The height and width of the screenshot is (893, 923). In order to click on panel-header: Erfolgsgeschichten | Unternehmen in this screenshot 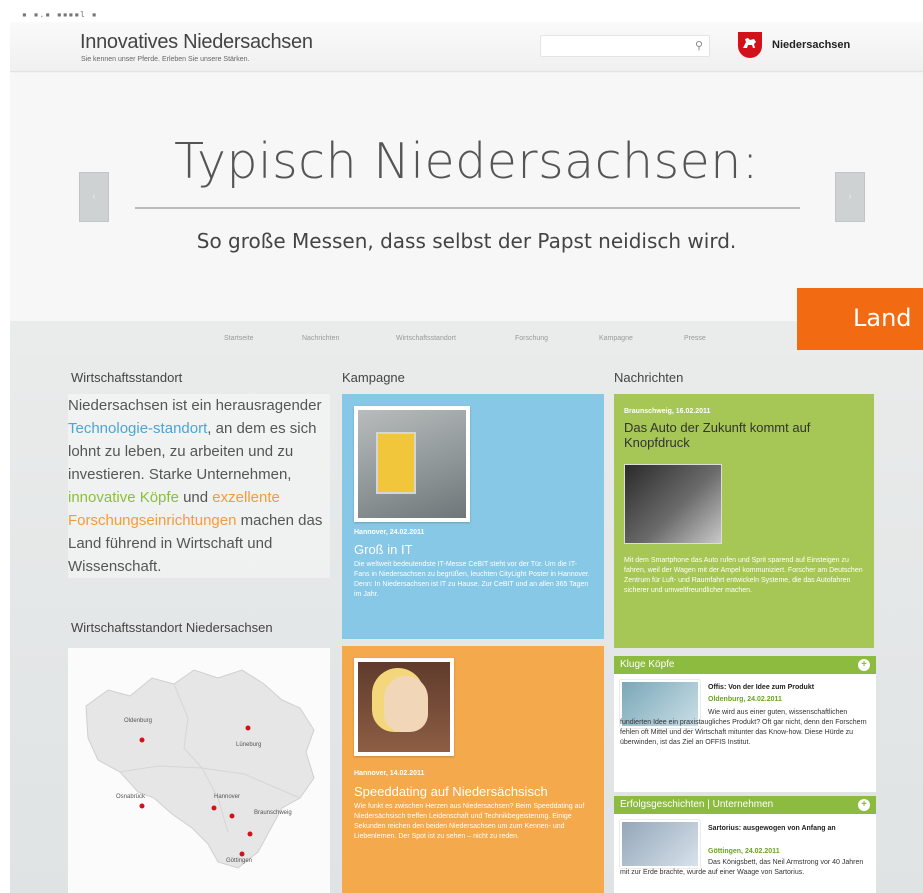, I will do `click(745, 805)`.